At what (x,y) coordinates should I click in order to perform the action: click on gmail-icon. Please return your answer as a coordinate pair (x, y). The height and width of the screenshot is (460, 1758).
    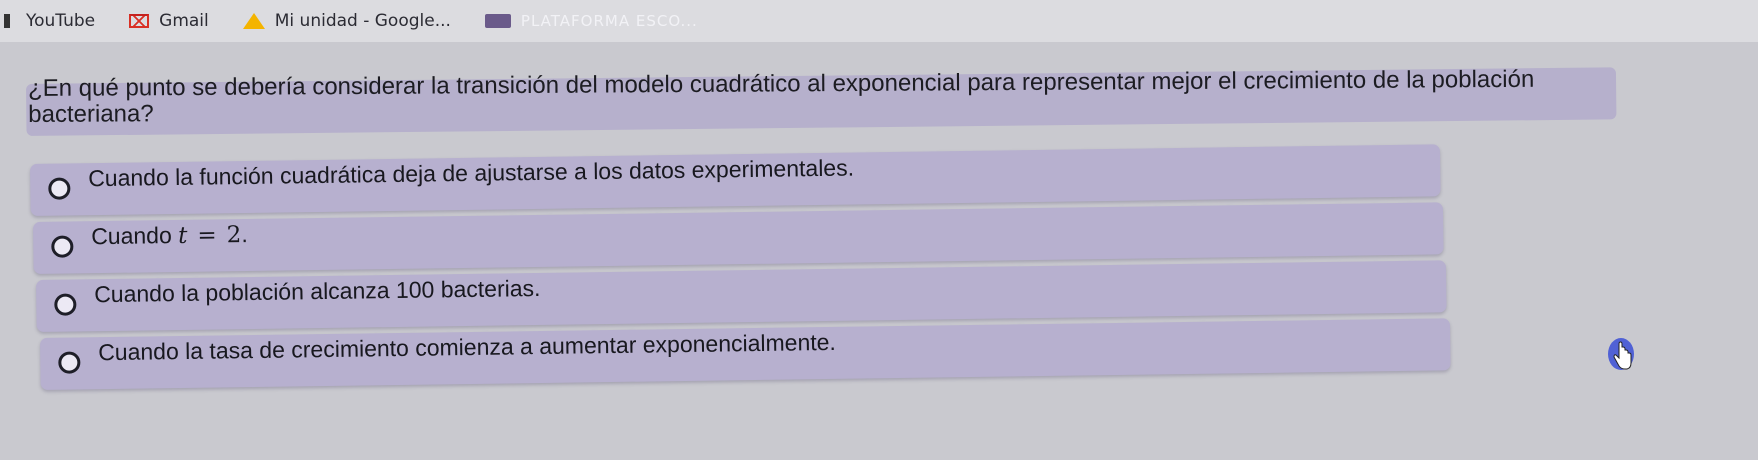
    Looking at the image, I should click on (139, 21).